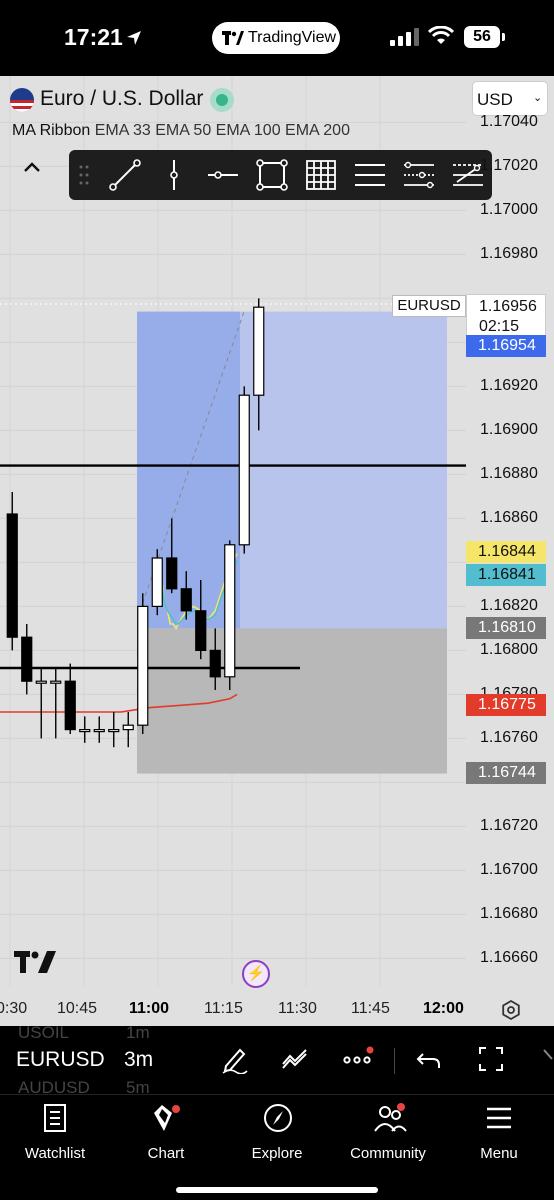 This screenshot has width=554, height=1200. What do you see at coordinates (509, 826) in the screenshot?
I see `price-axis-label: 1.16720` at bounding box center [509, 826].